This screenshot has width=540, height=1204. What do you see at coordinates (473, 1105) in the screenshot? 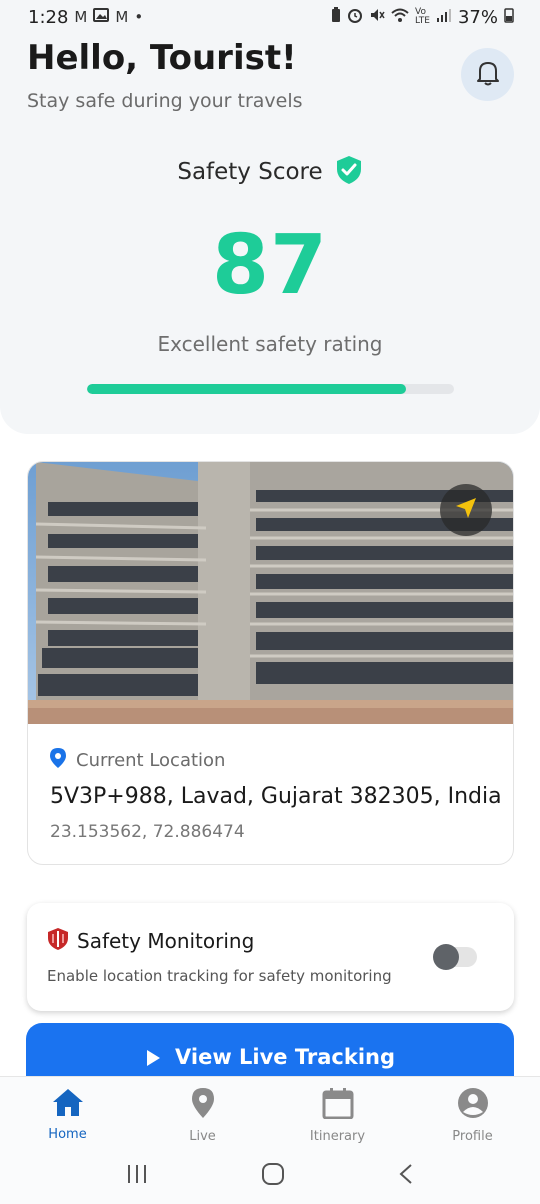
I see `account-icon` at bounding box center [473, 1105].